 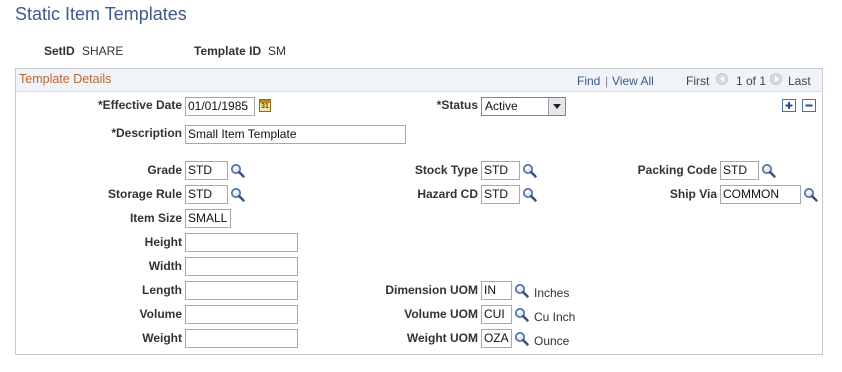 I want to click on weight-unit: Ounce, so click(x=552, y=341).